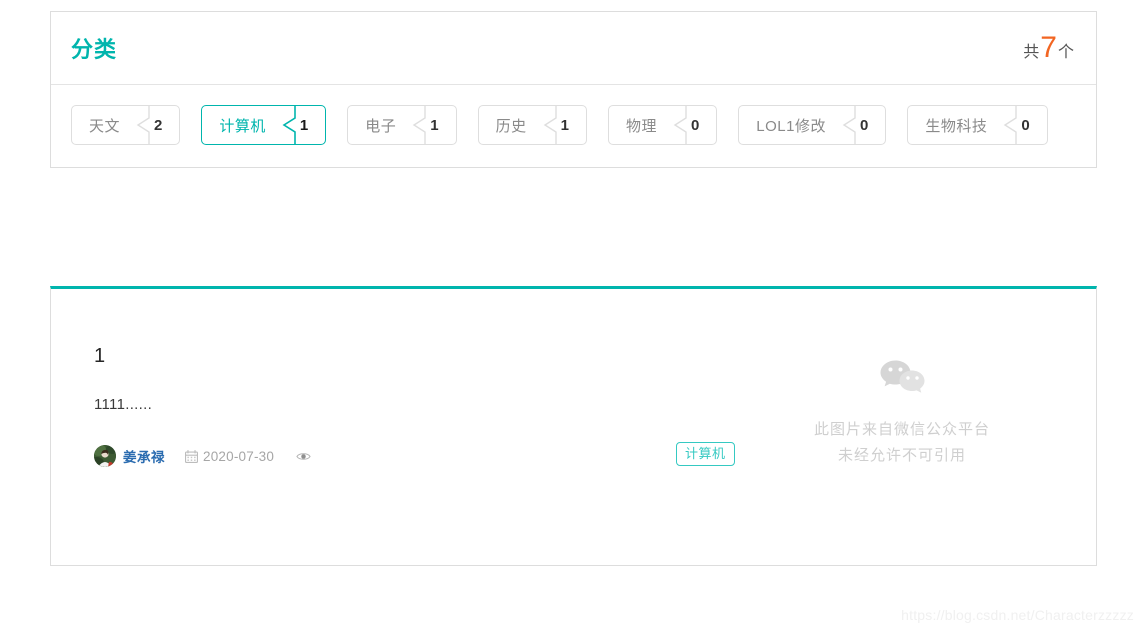 The image size is (1141, 629). Describe the element at coordinates (239, 456) in the screenshot. I see `article-date: 2020-07-30` at that location.